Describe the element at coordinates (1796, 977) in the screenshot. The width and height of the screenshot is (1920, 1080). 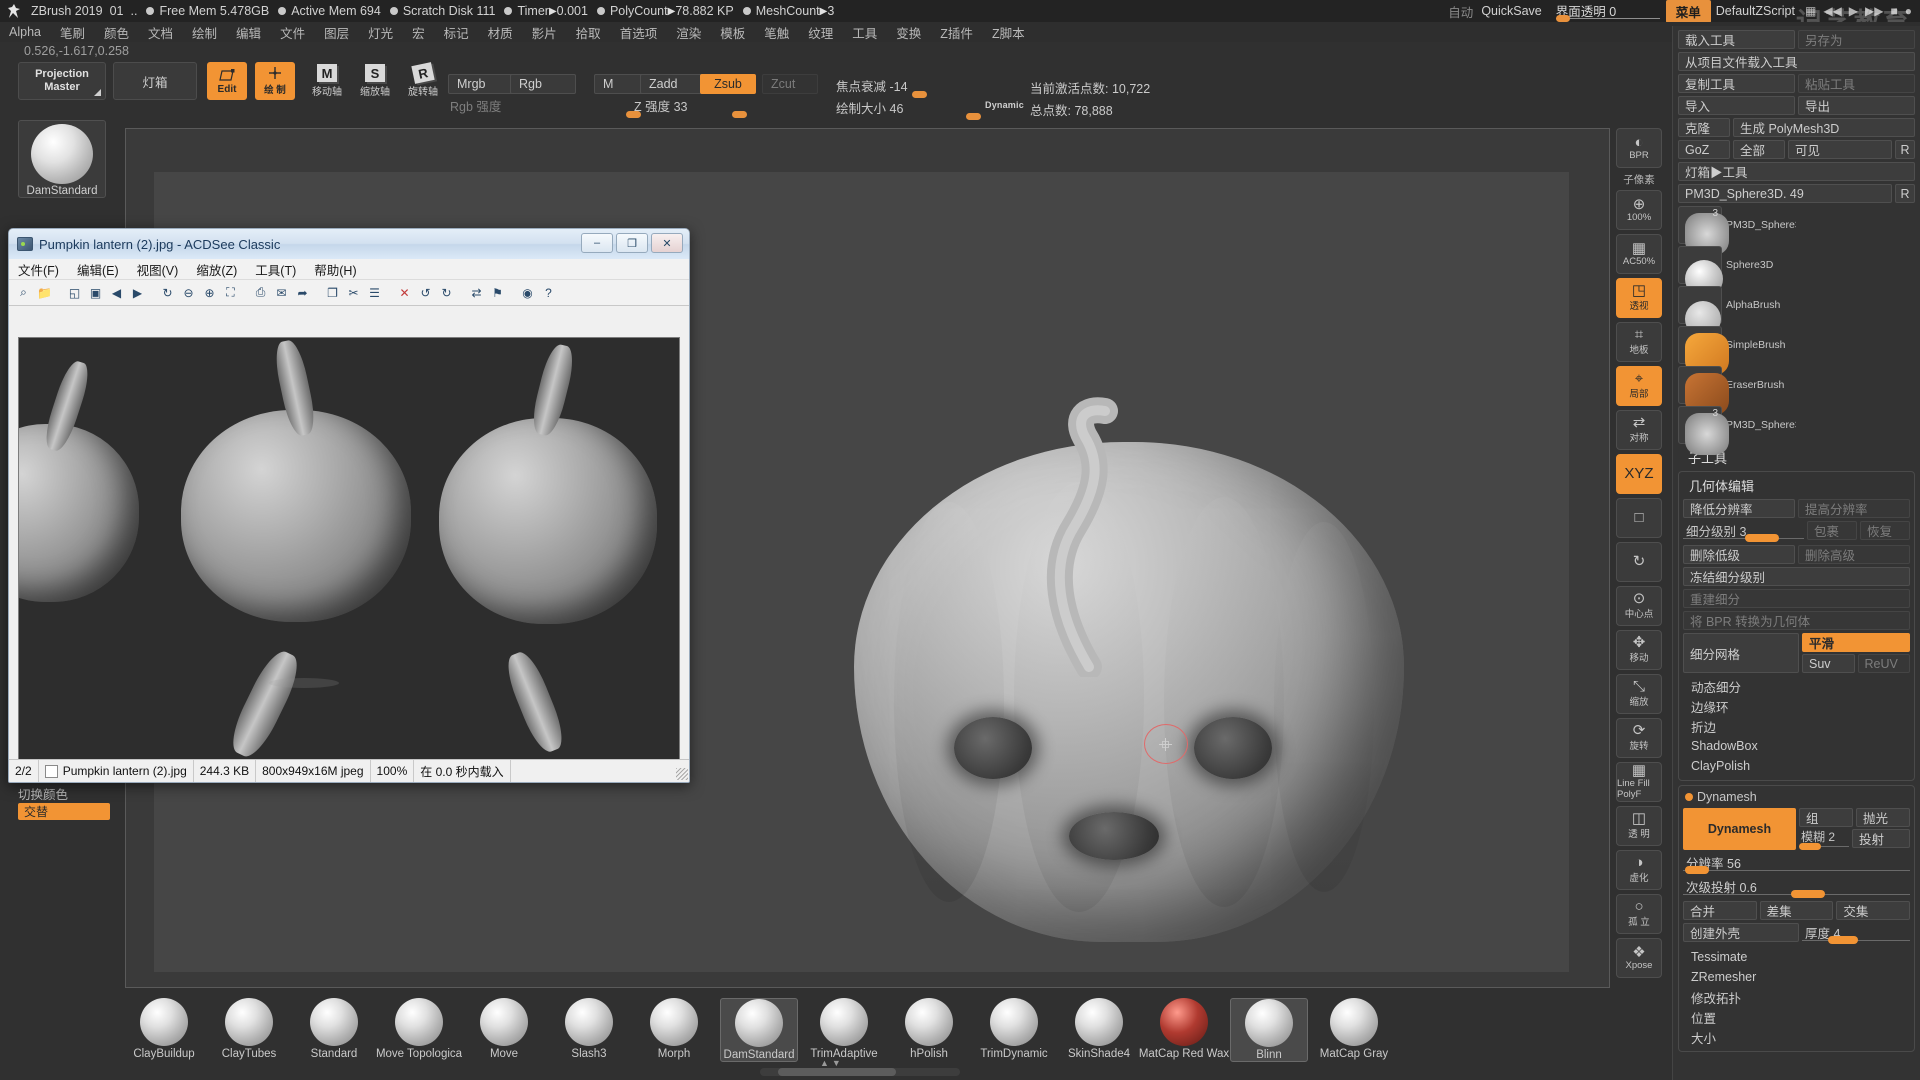
I see `geometry-item-1: ZRemesher` at that location.